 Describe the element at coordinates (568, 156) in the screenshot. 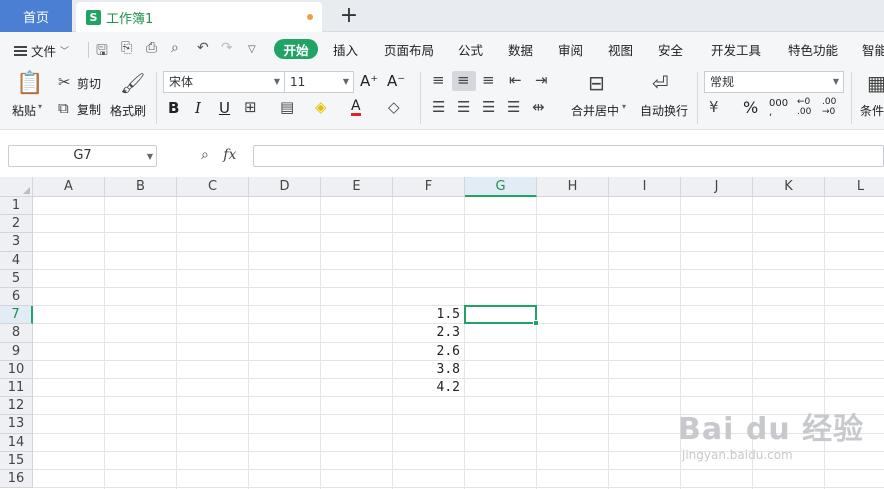

I see `formula-input` at that location.